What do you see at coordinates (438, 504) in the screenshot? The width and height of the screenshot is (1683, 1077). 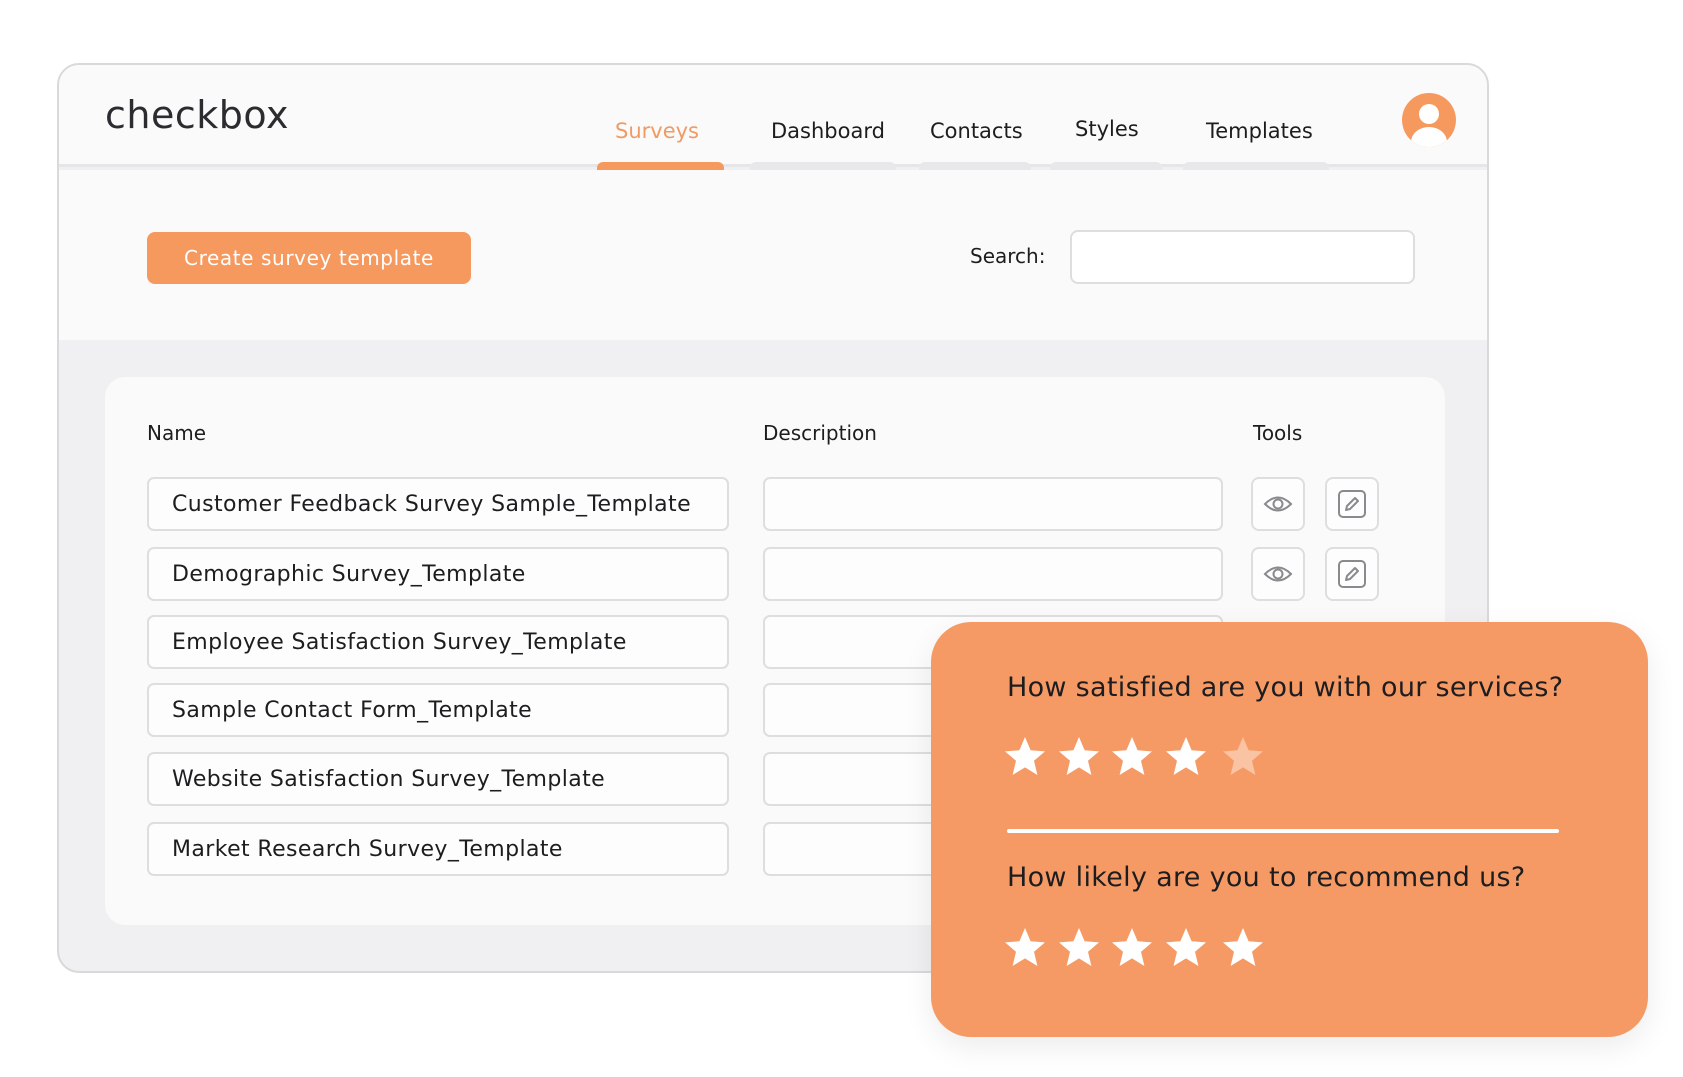 I see `template-name-cell: Customer Feedback Survey Sample_Template` at bounding box center [438, 504].